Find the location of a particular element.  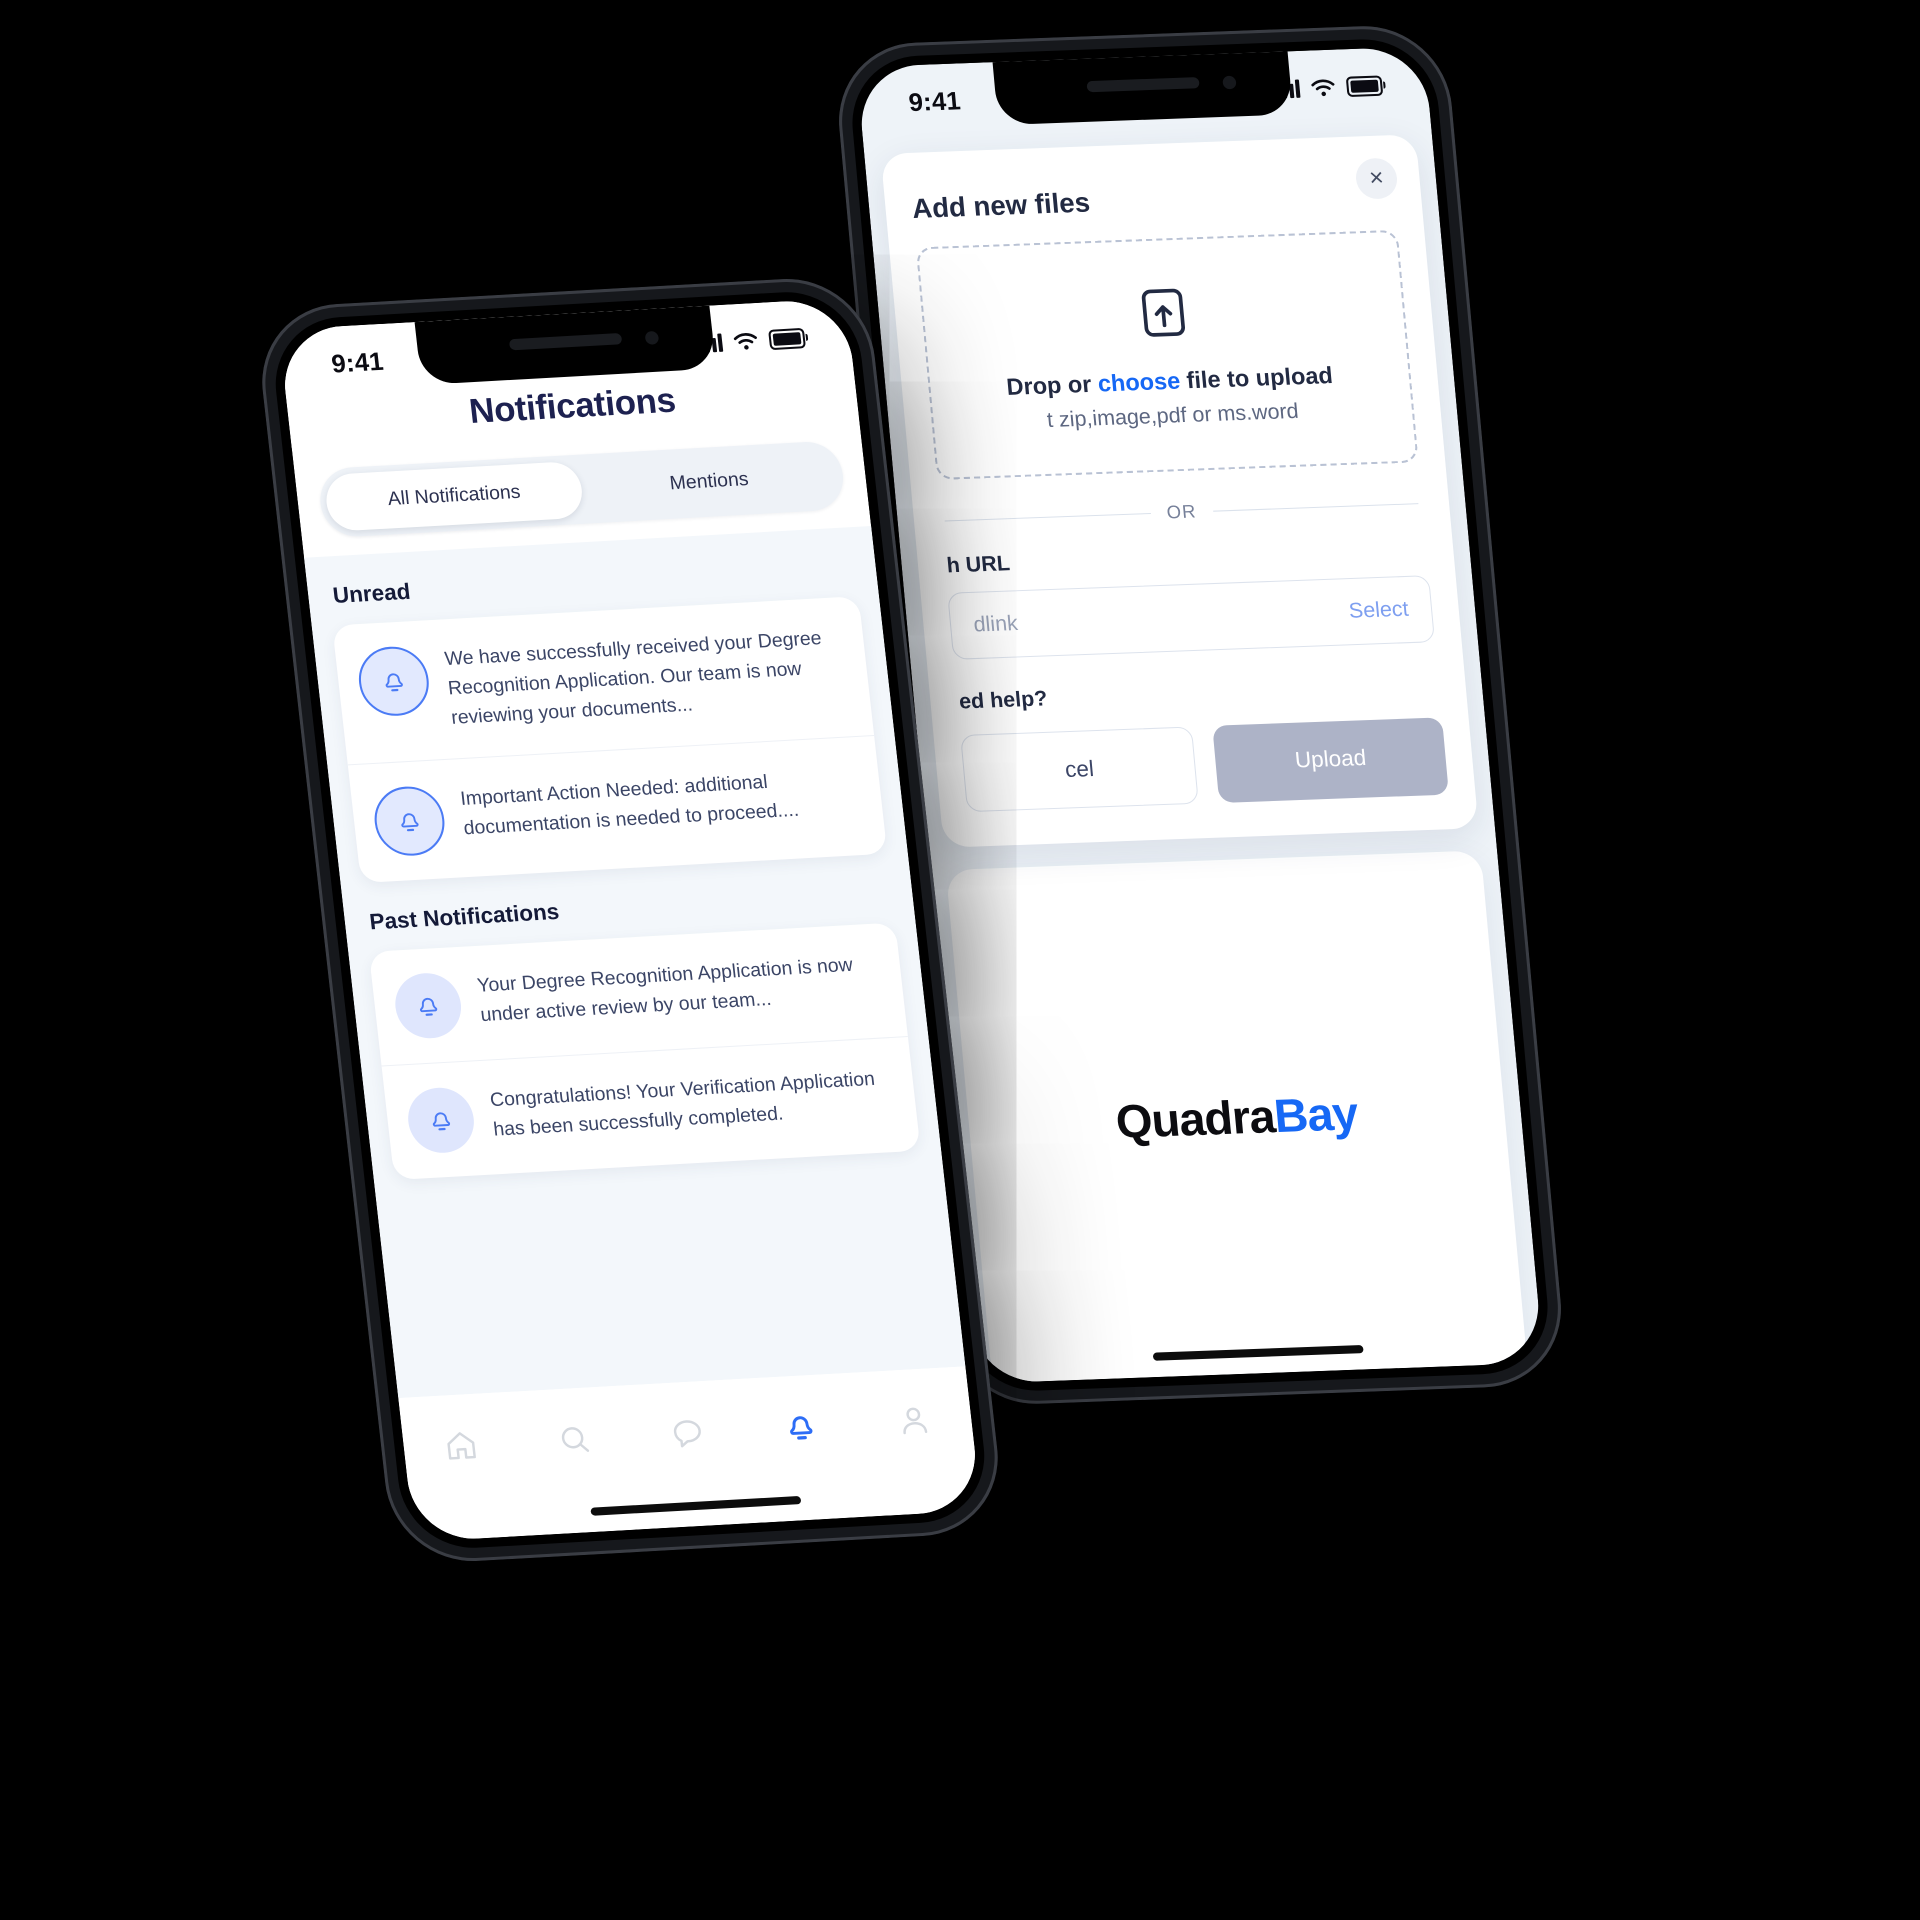

dropzone-hint: t zip,image,pdf or ms.word is located at coordinates (1173, 416).